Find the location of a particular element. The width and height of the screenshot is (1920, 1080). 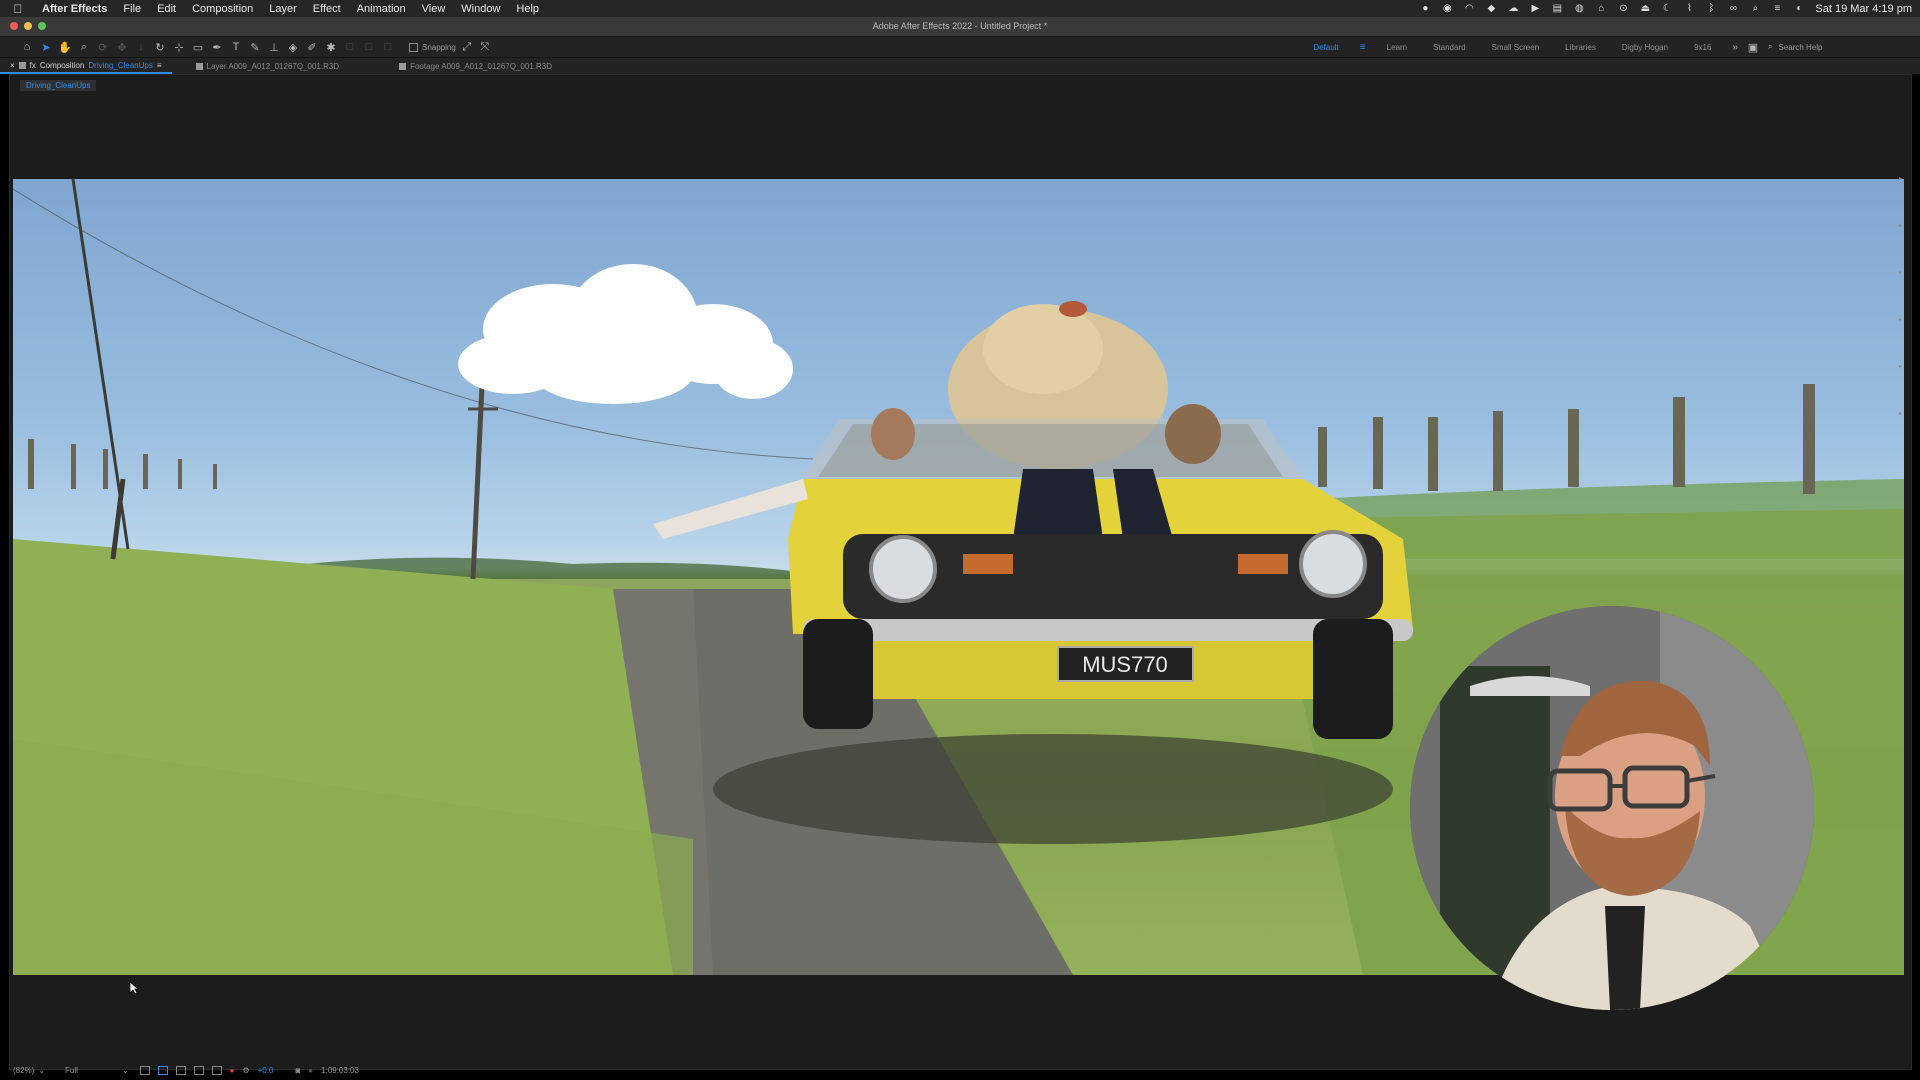

control-center-icon: ≡ is located at coordinates (1777, 9).